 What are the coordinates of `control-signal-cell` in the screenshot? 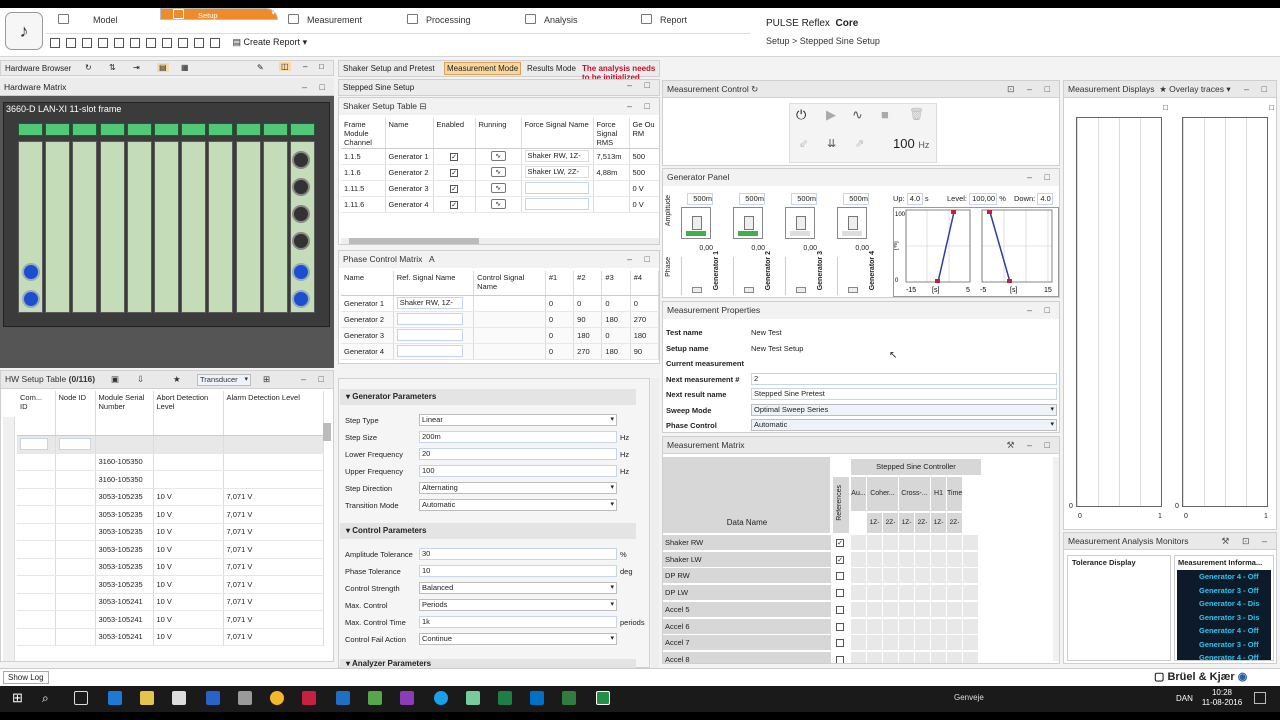 It's located at (509, 319).